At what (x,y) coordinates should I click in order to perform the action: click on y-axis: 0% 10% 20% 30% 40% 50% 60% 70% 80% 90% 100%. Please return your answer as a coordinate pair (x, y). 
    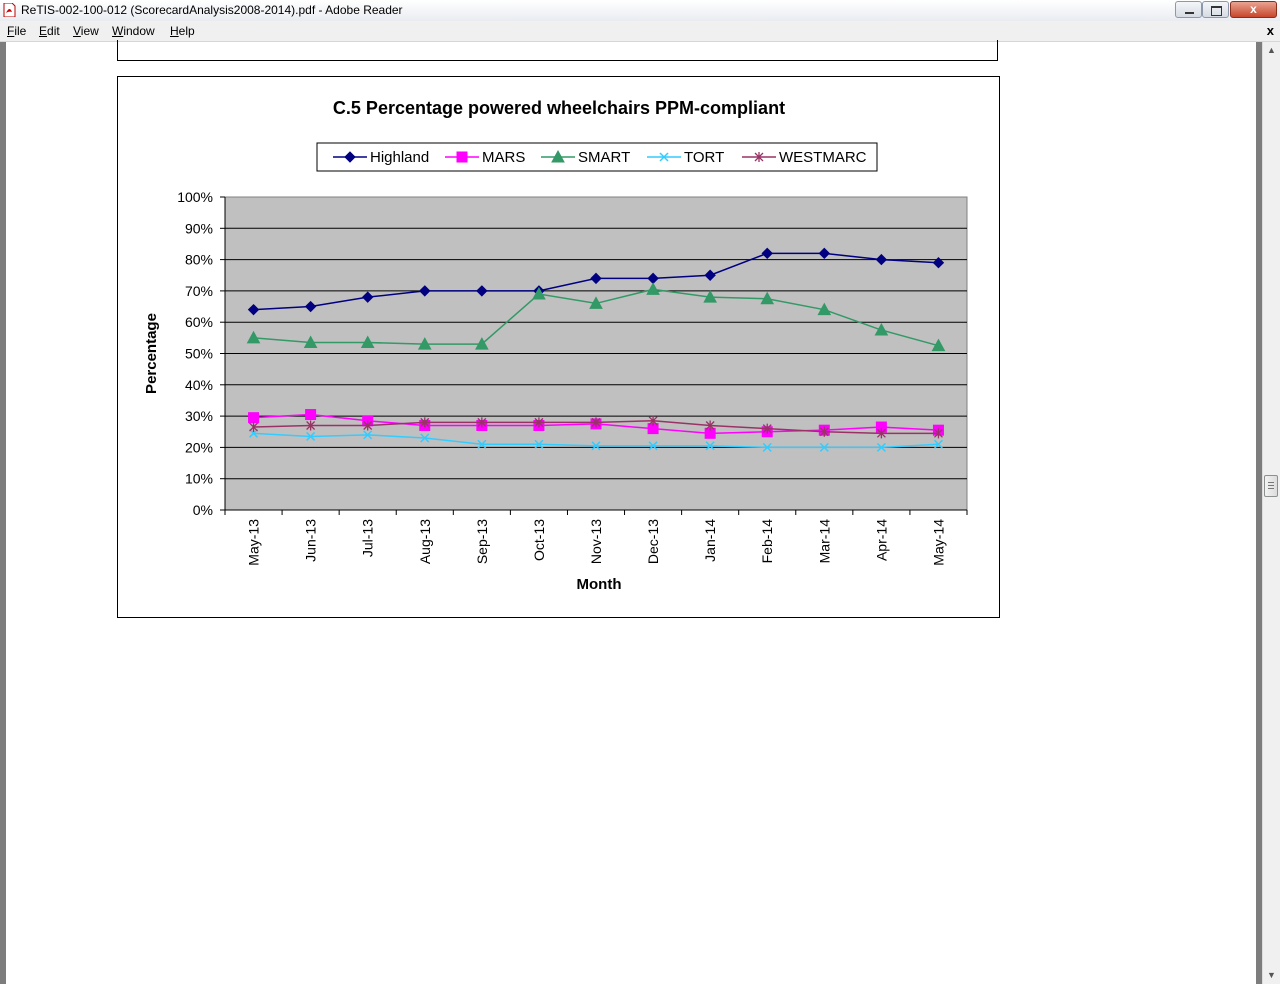
    Looking at the image, I should click on (201, 353).